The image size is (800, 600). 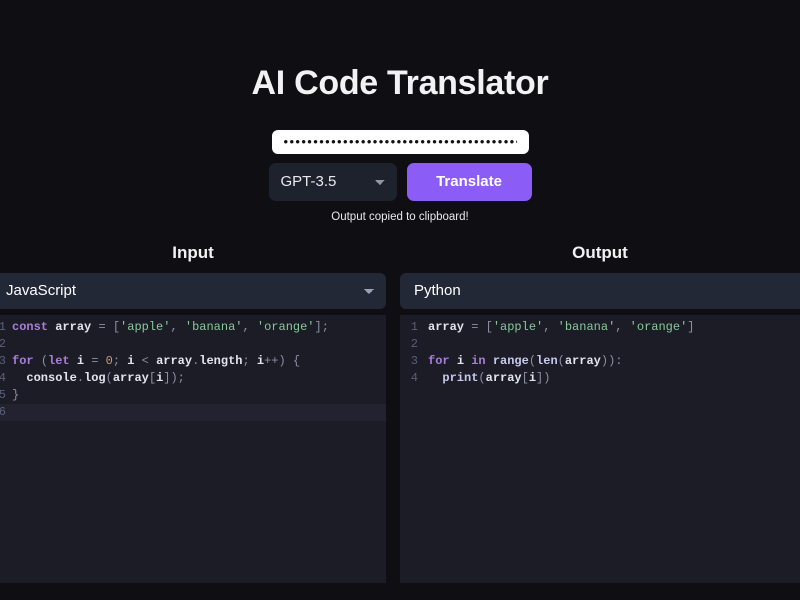 What do you see at coordinates (80, 377) in the screenshot?
I see `code-token: .` at bounding box center [80, 377].